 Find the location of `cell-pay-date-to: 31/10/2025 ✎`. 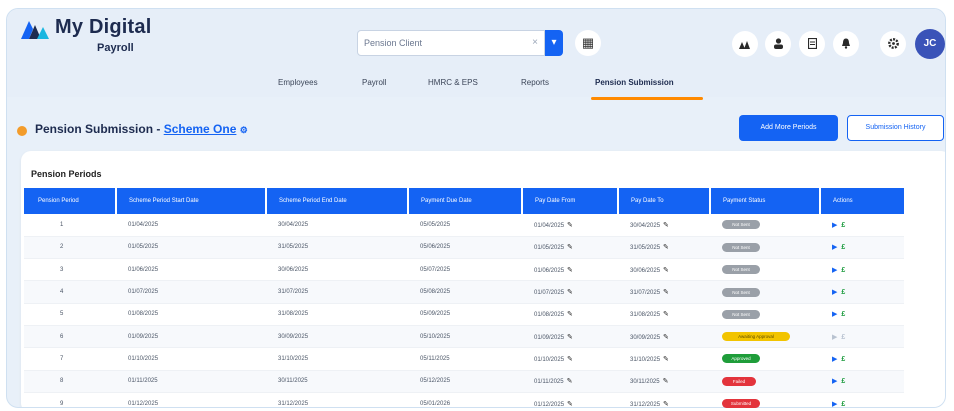

cell-pay-date-to: 31/10/2025 ✎ is located at coordinates (664, 359).